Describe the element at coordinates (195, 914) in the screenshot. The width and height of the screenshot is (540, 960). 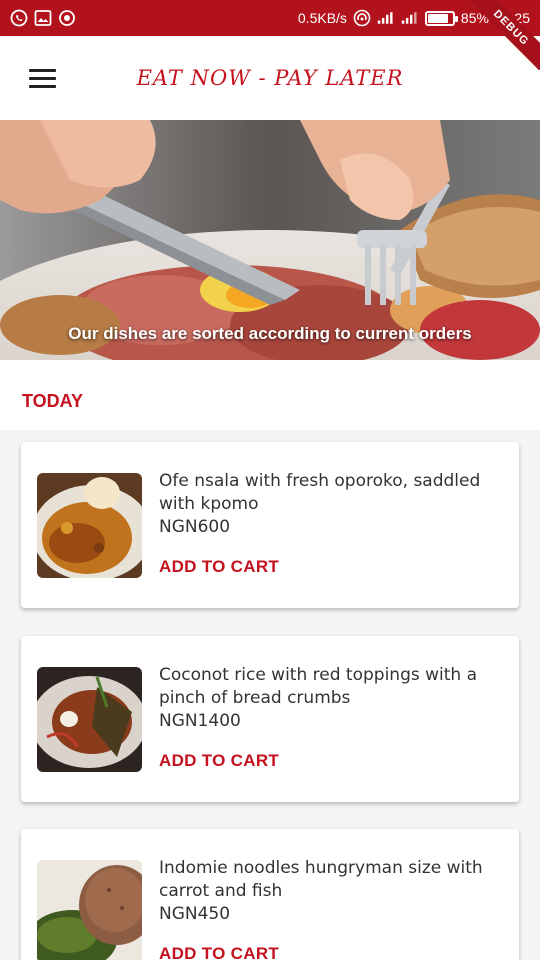
I see `dish-price: NGN450` at that location.